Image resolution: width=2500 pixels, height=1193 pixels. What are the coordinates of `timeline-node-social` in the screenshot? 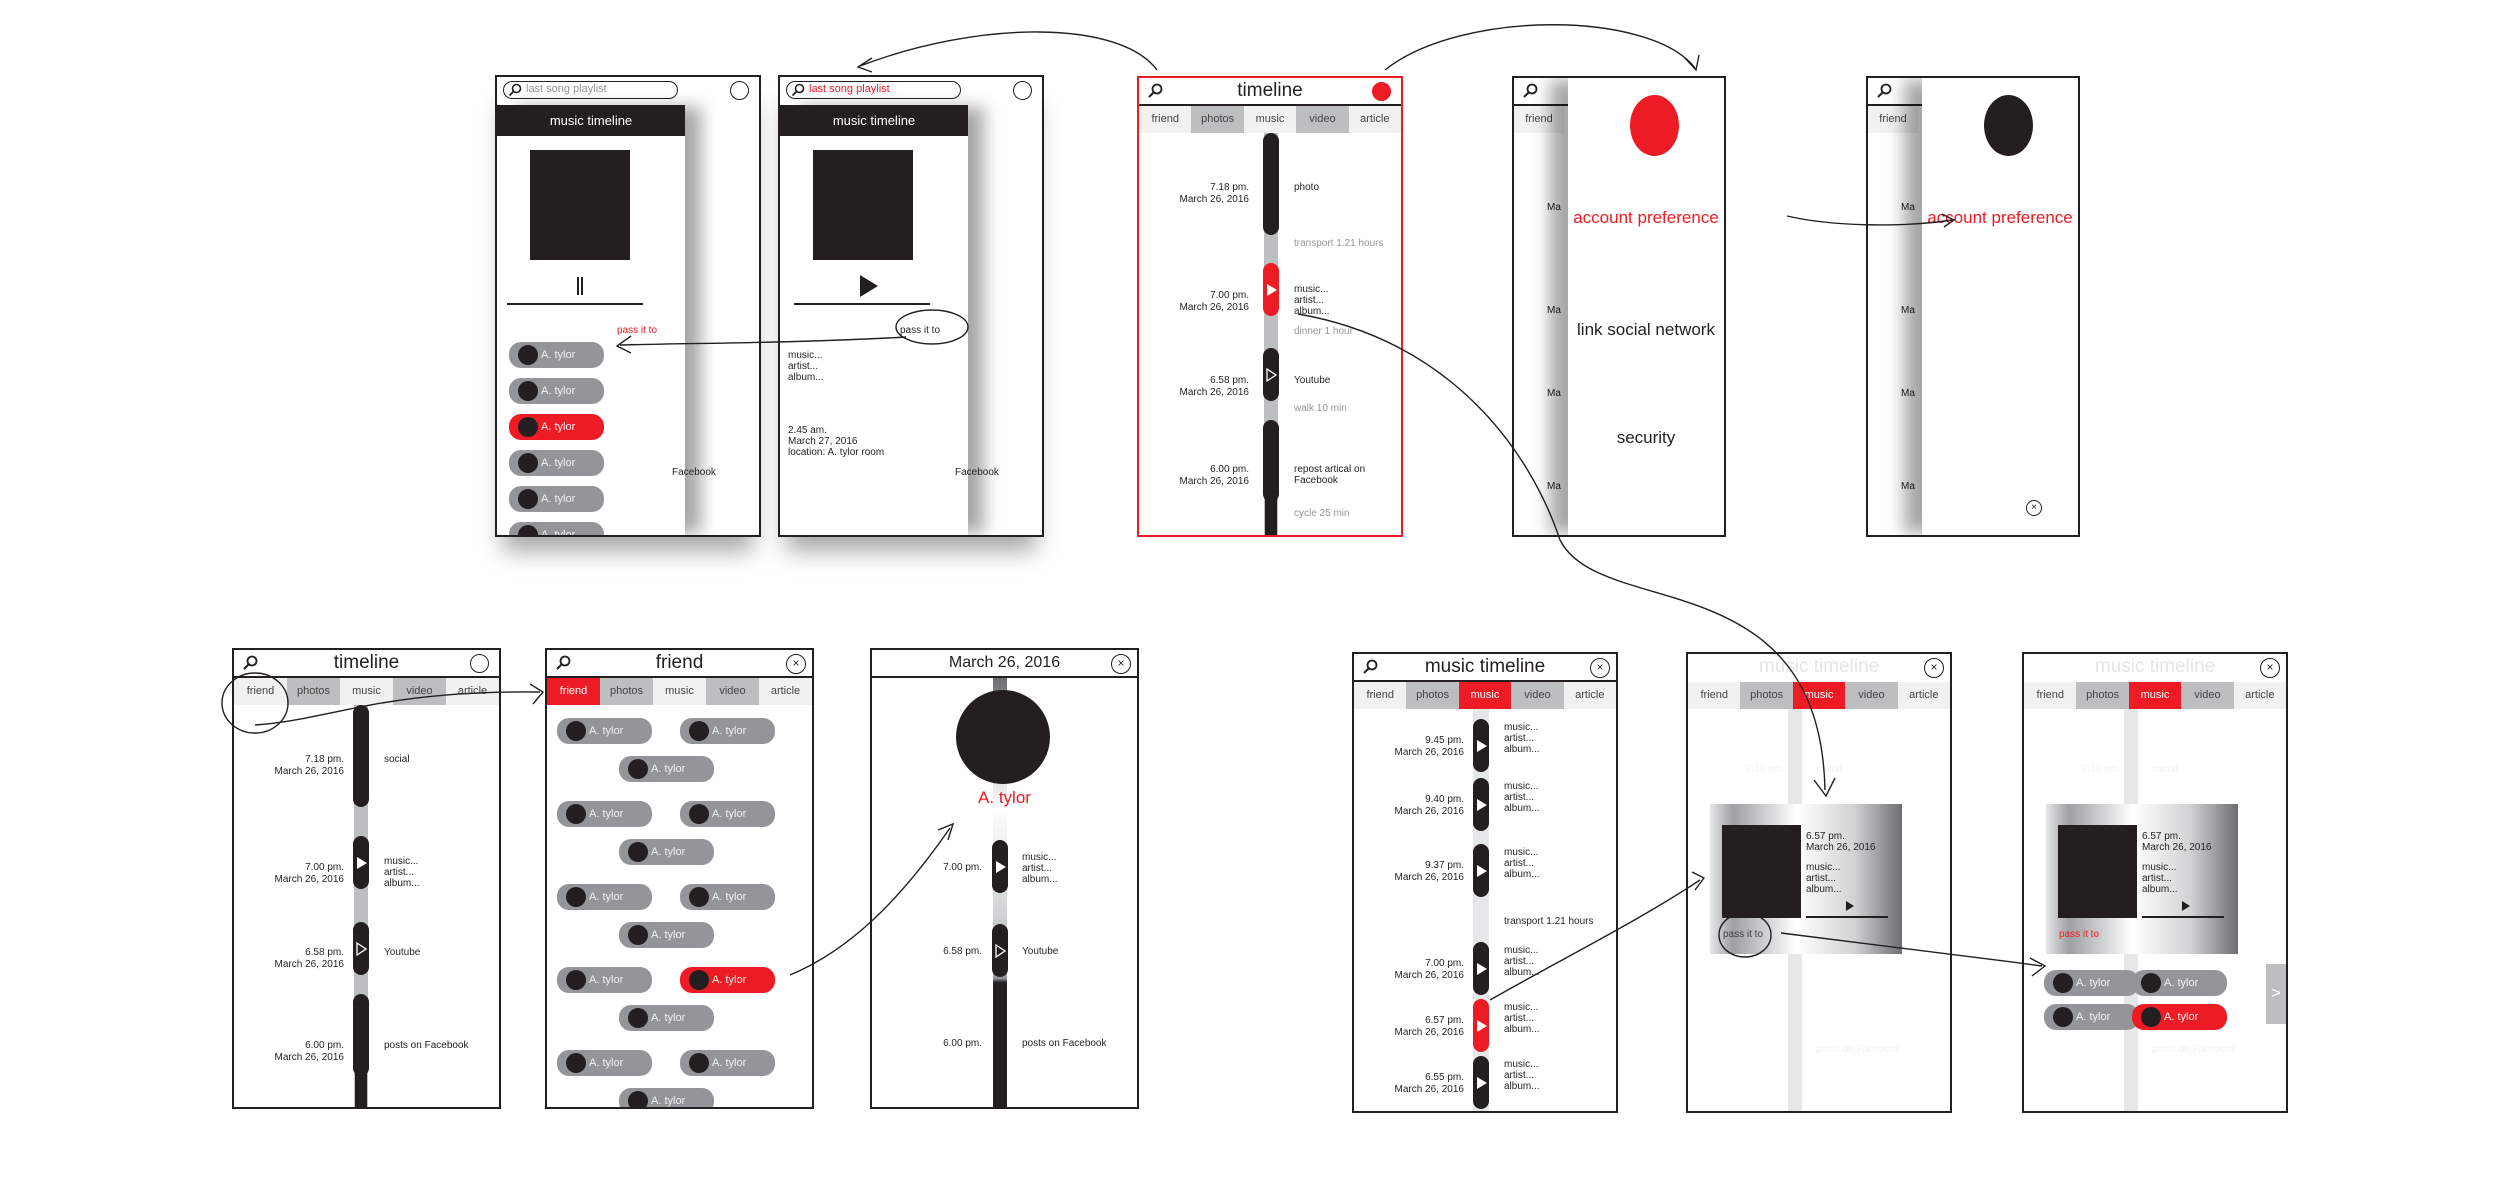 It's located at (361, 756).